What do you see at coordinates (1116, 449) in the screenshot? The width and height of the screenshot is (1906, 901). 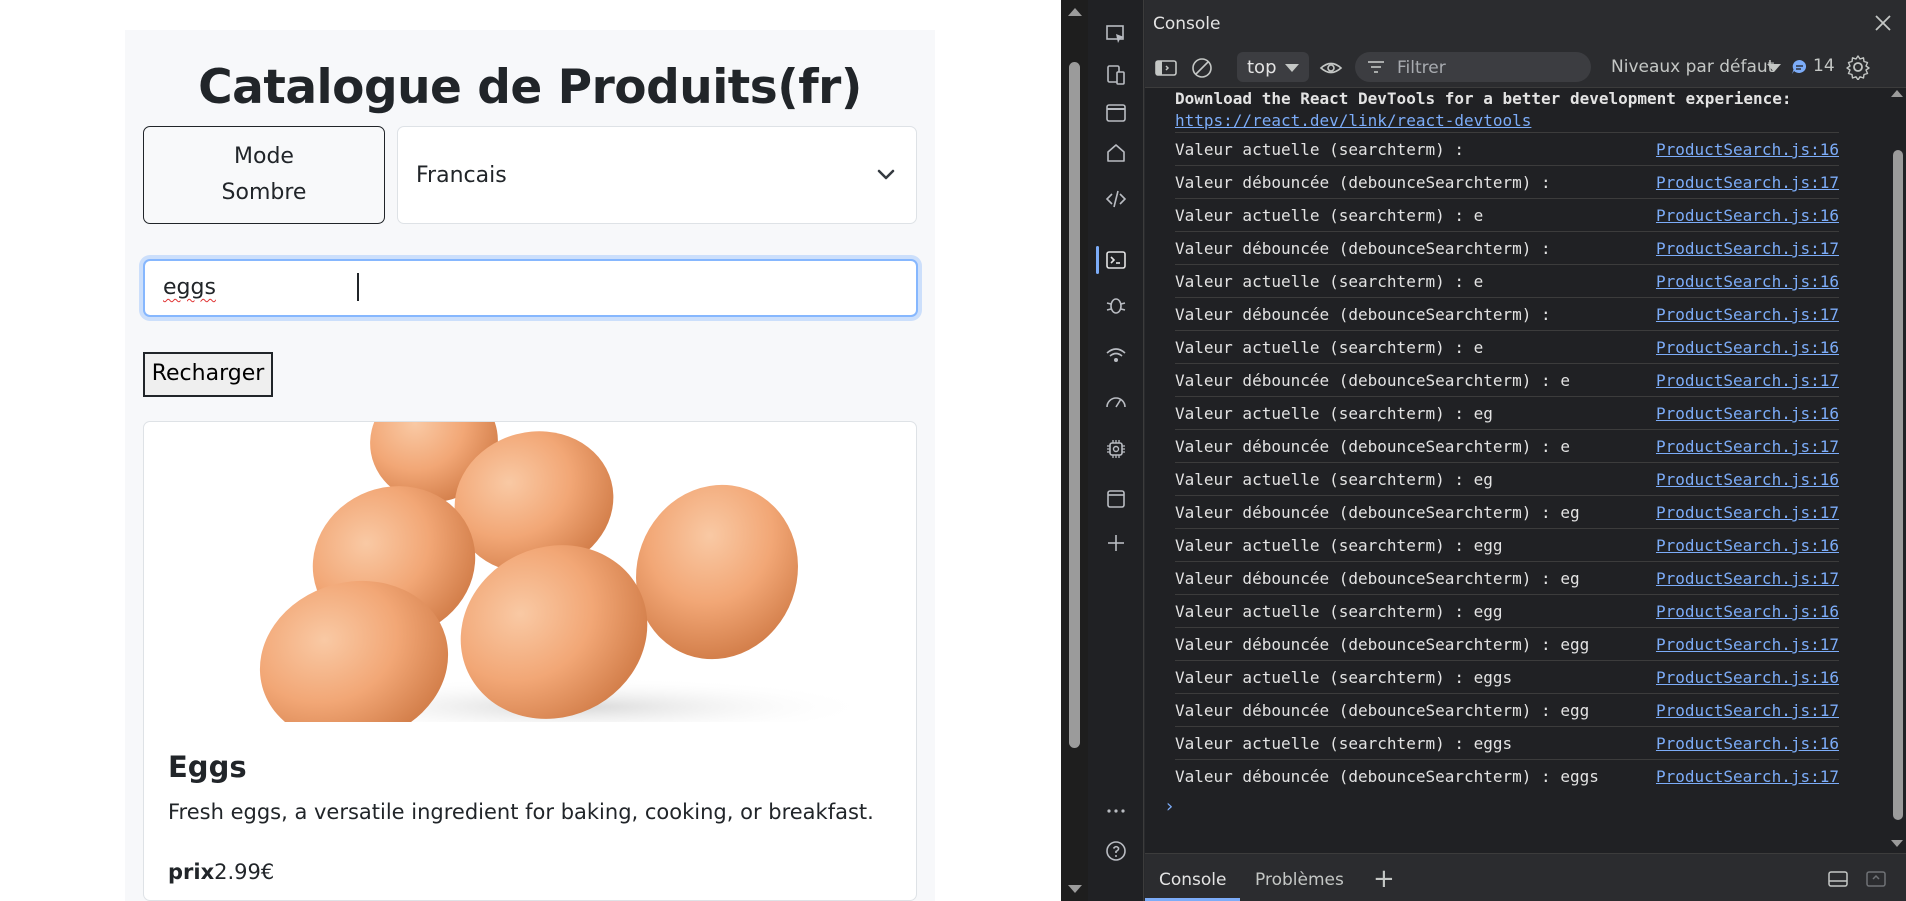 I see `memory-chip-icon` at bounding box center [1116, 449].